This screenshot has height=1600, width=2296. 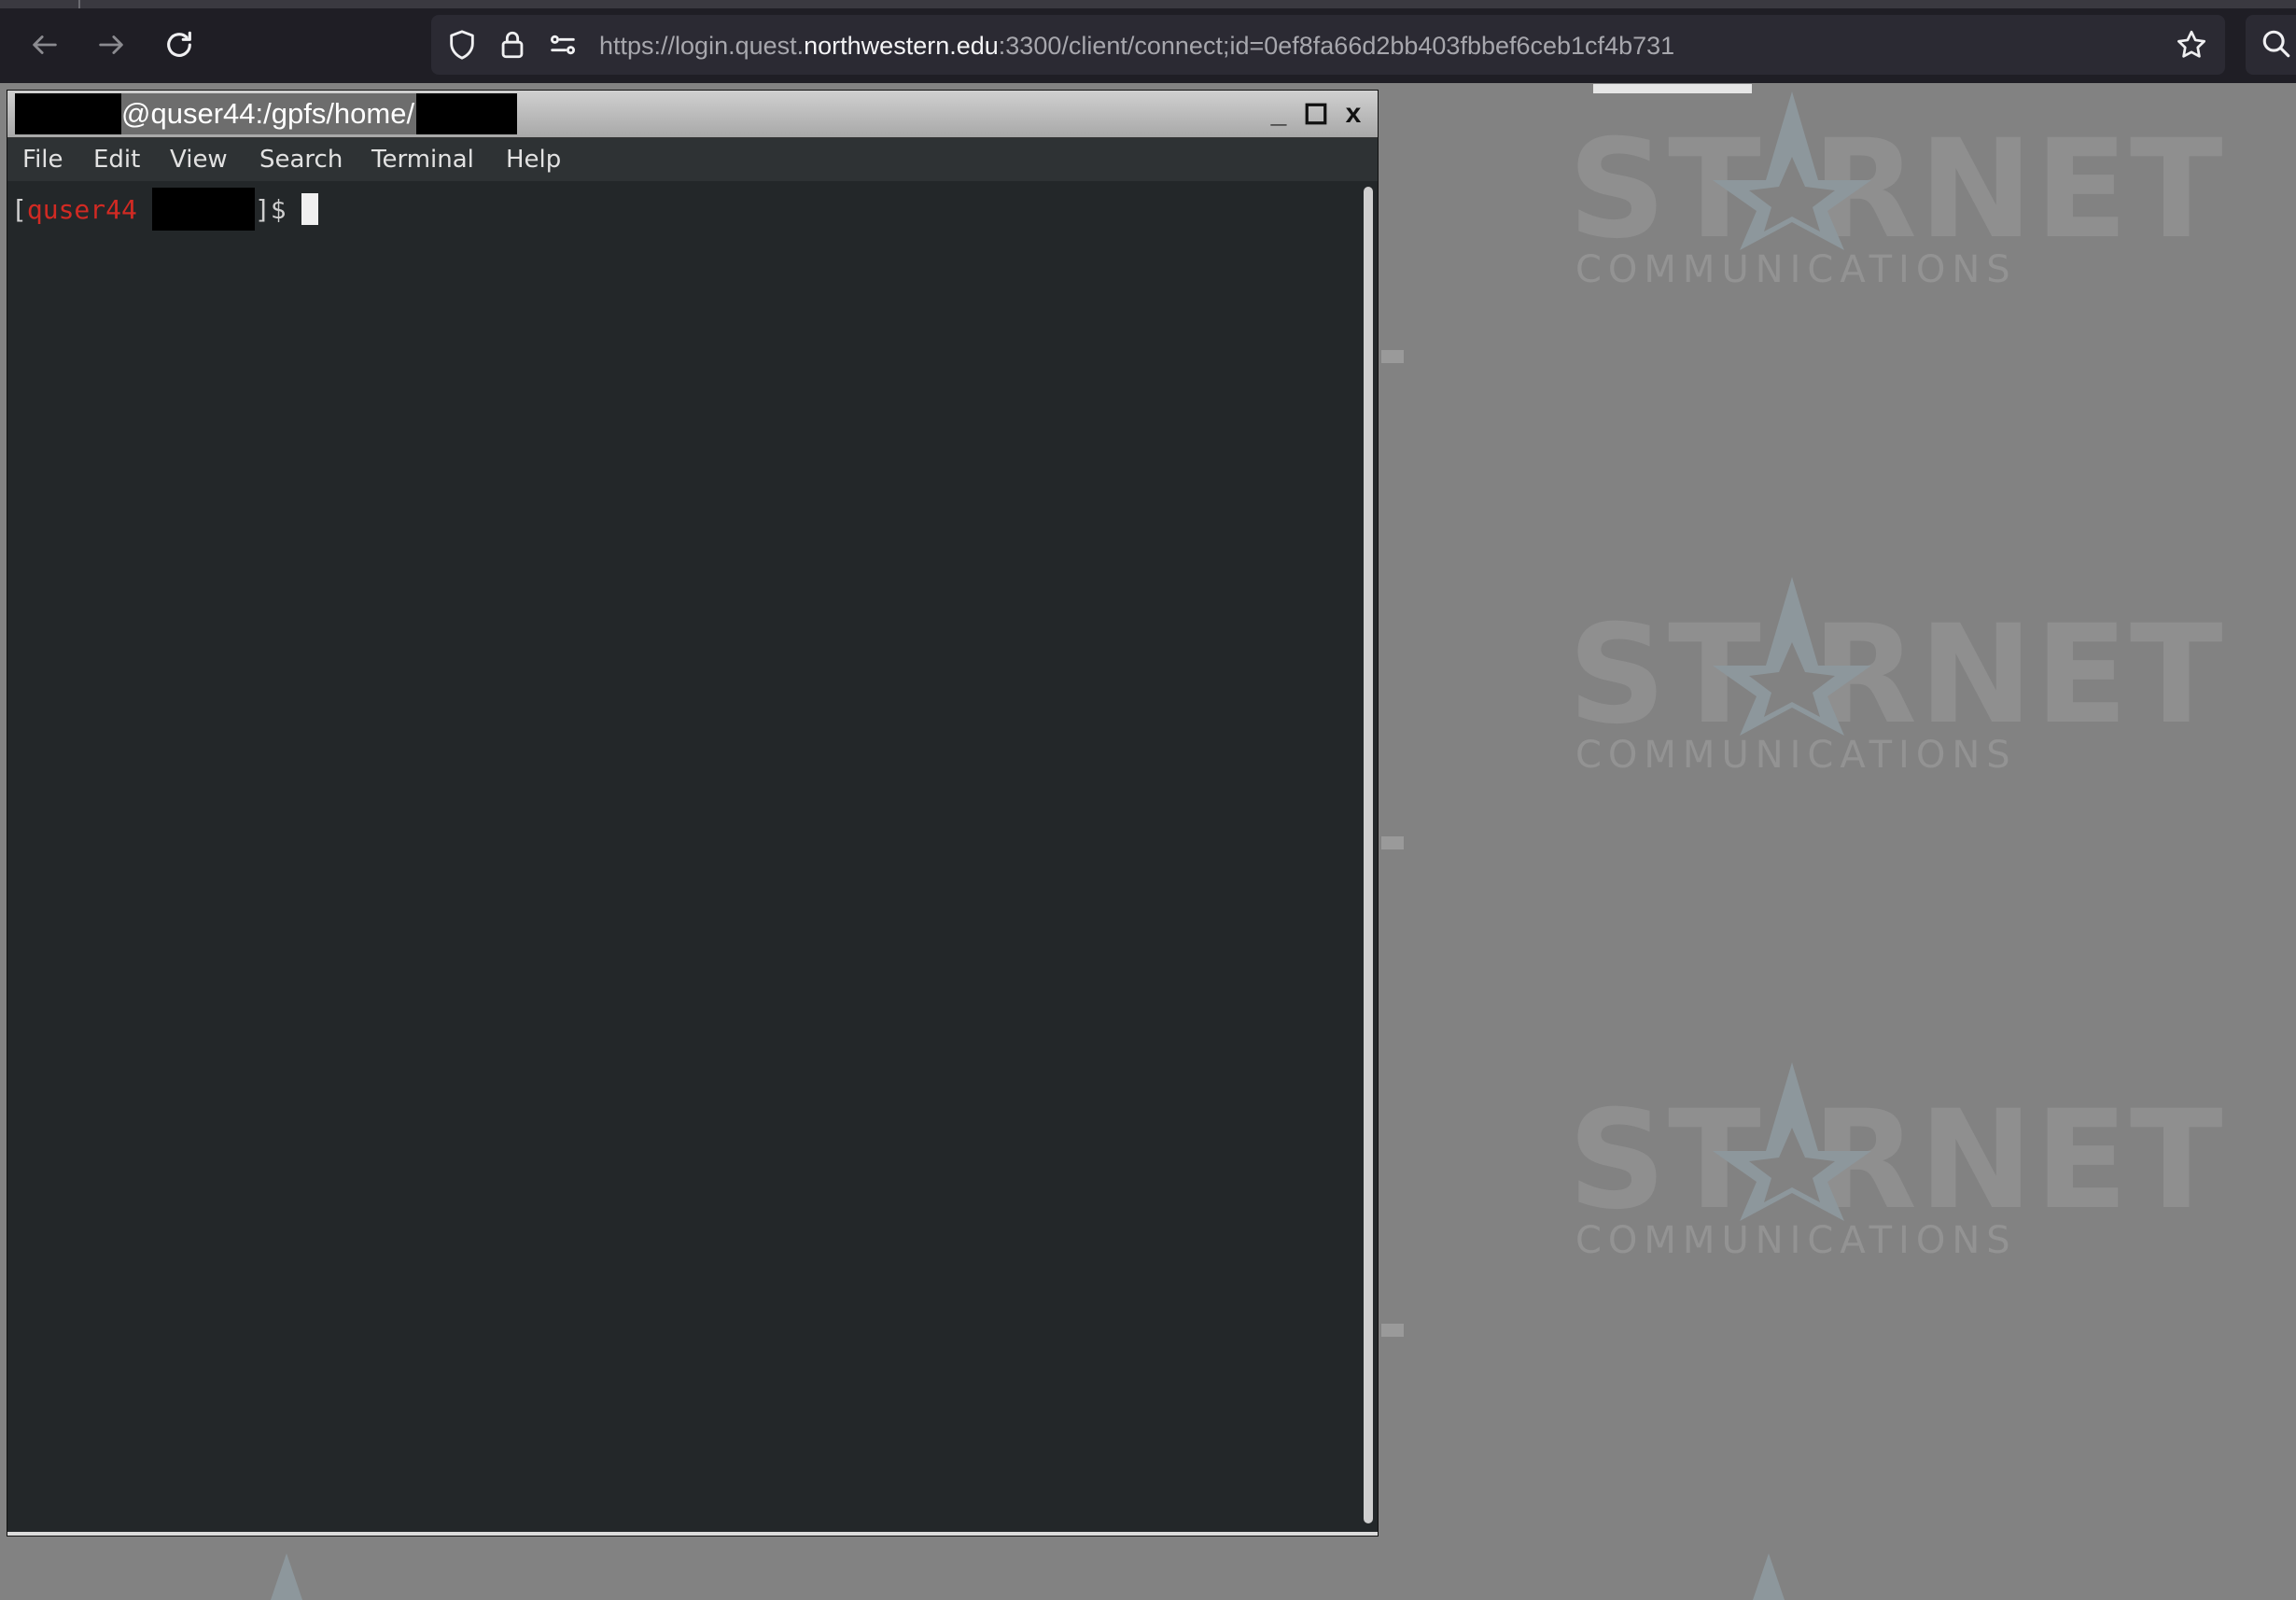 I want to click on terminal-title-text: @quser44:/gpfs/home/, so click(x=269, y=114).